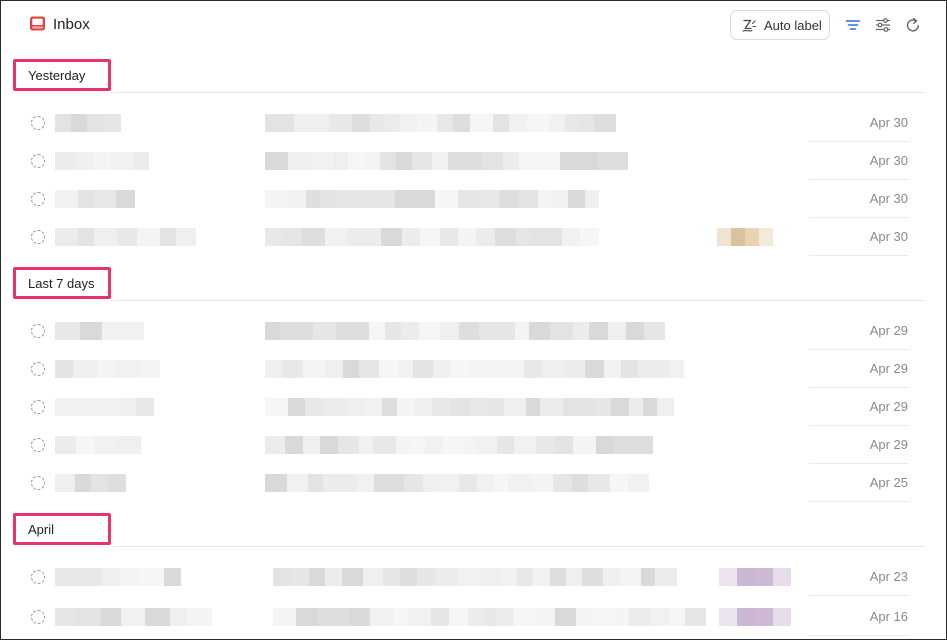  What do you see at coordinates (473, 617) in the screenshot?
I see `message-row: Apr 16` at bounding box center [473, 617].